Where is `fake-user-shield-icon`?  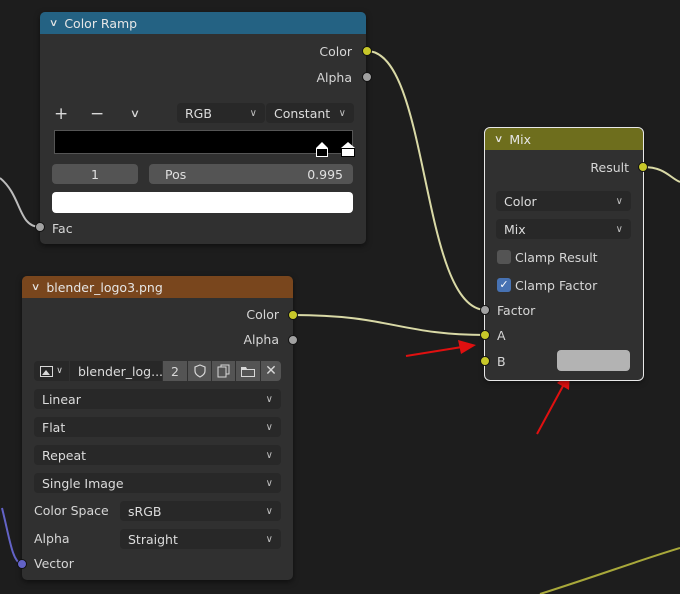
fake-user-shield-icon is located at coordinates (199, 371).